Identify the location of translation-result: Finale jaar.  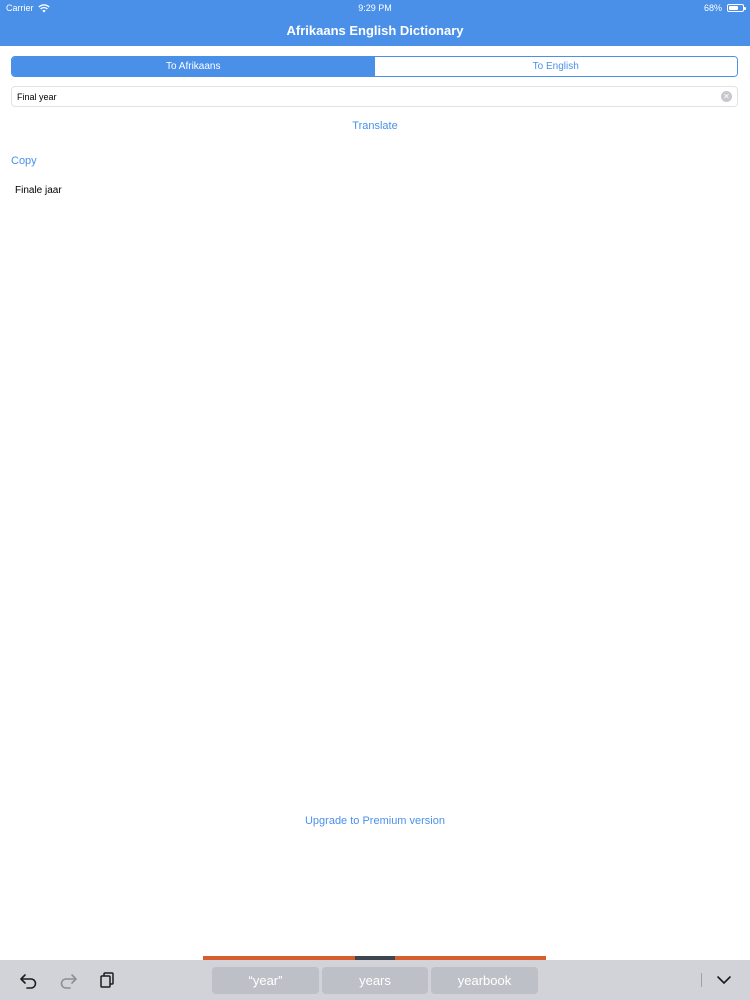
(38, 190).